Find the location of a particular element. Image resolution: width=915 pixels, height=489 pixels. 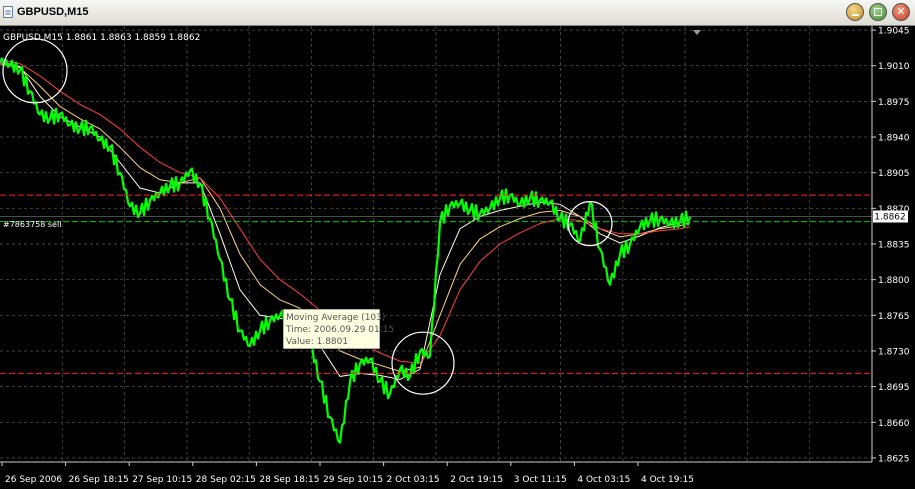

time-tick-label: 3 Oct 11:15 is located at coordinates (540, 480).